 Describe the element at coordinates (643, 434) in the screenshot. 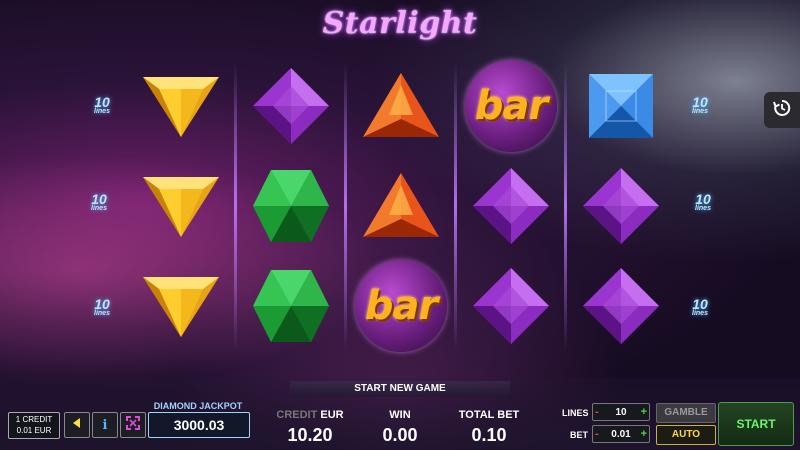

I see `bet-increase-button: +` at that location.